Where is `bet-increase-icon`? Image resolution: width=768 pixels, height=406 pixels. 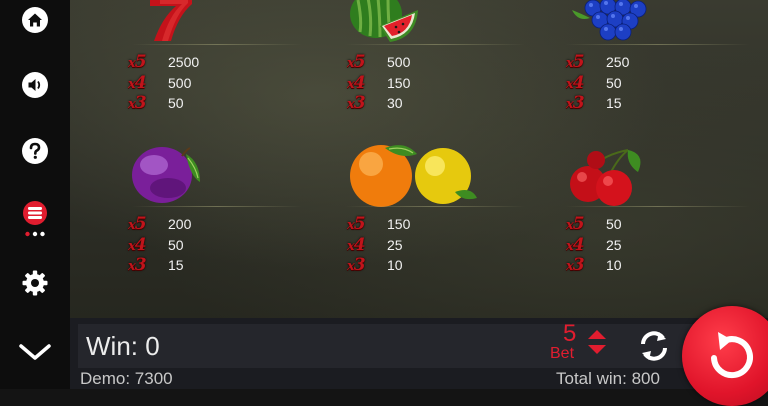 bet-increase-icon is located at coordinates (597, 334).